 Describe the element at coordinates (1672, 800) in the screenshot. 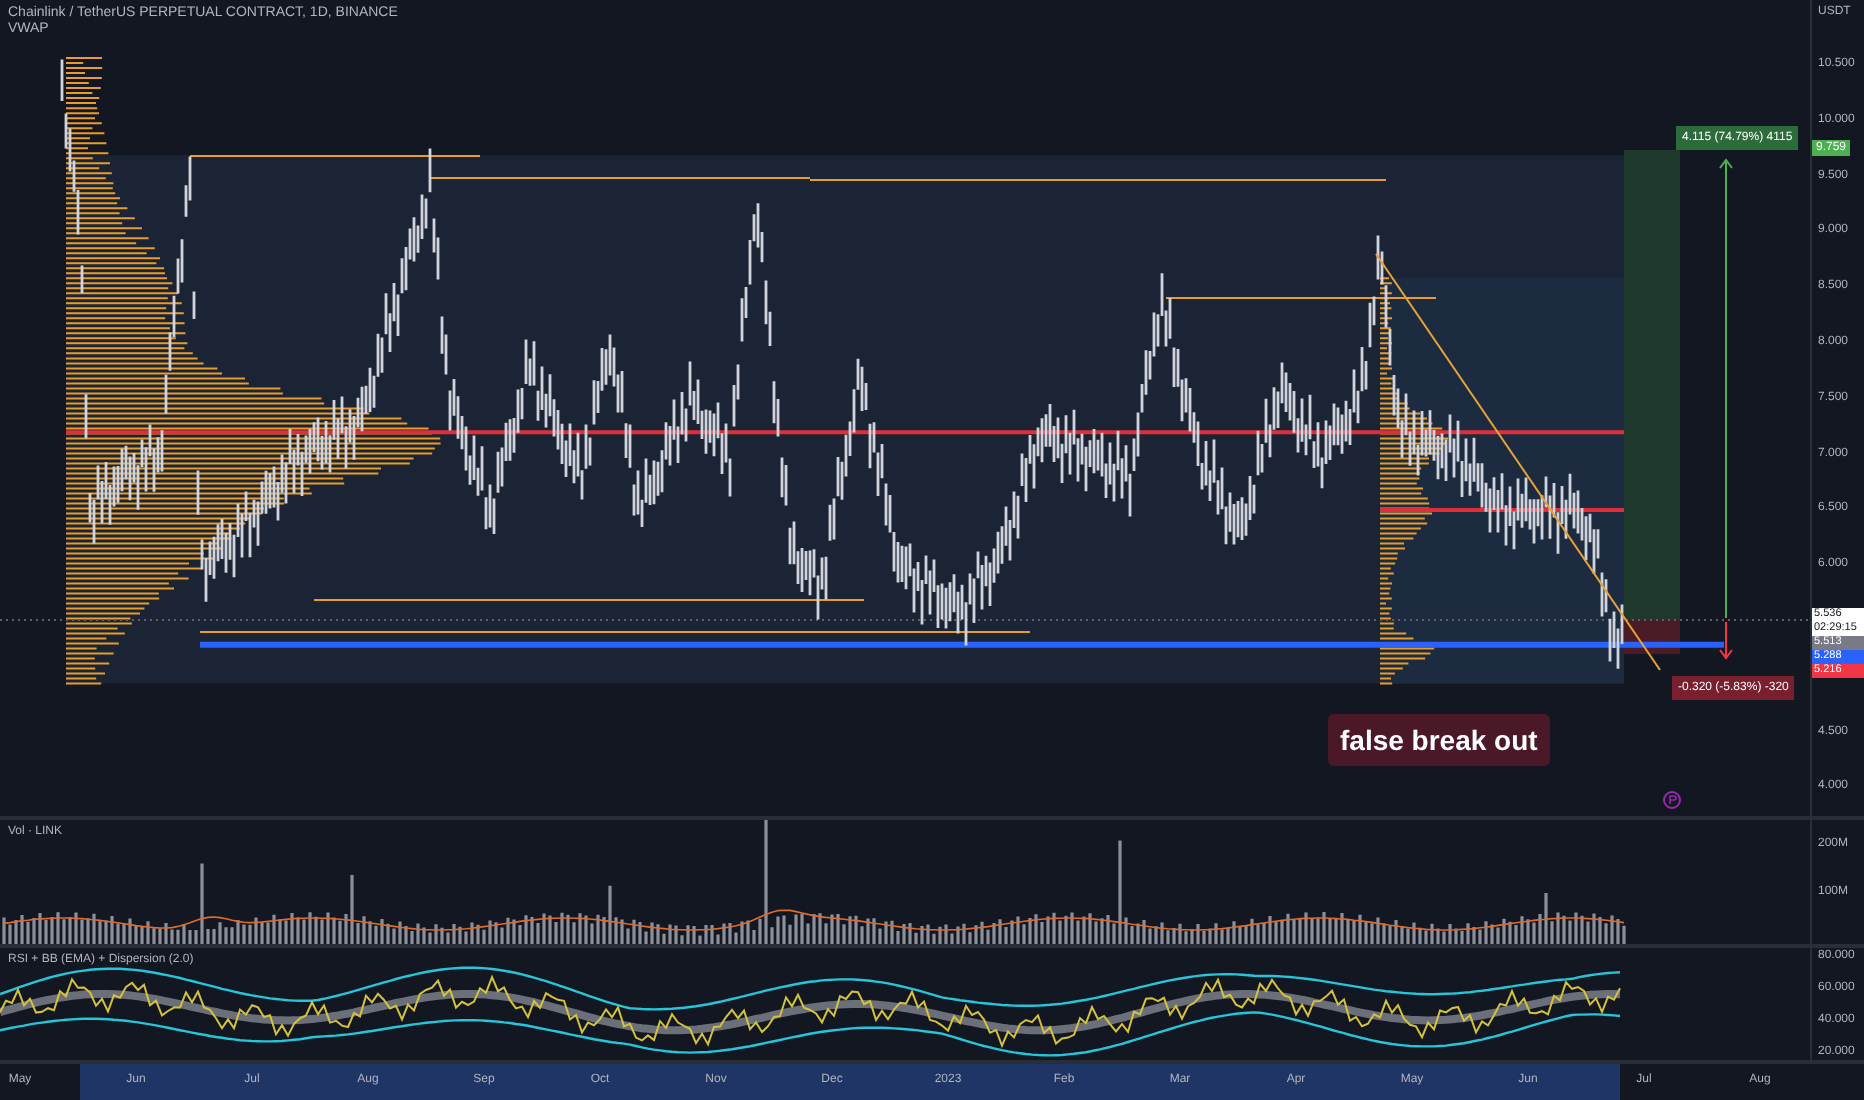

I see `p-circle-icon` at that location.